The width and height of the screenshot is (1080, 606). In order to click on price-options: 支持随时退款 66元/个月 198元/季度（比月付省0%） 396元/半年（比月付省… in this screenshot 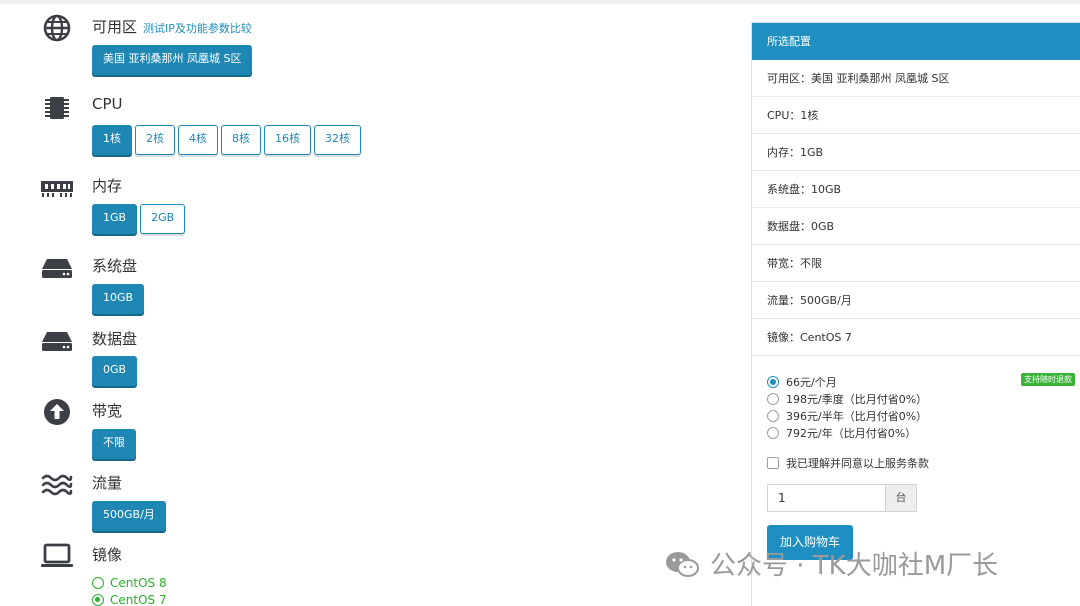, I will do `click(923, 407)`.